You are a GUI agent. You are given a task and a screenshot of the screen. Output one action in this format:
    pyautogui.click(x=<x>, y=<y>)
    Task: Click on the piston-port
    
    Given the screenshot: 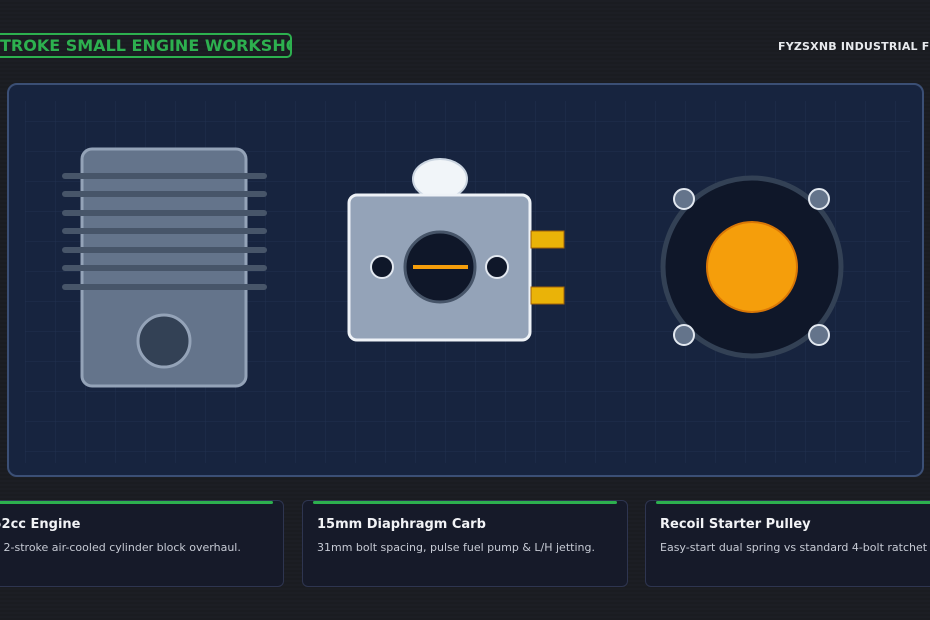 What is the action you would take?
    pyautogui.click(x=164, y=341)
    